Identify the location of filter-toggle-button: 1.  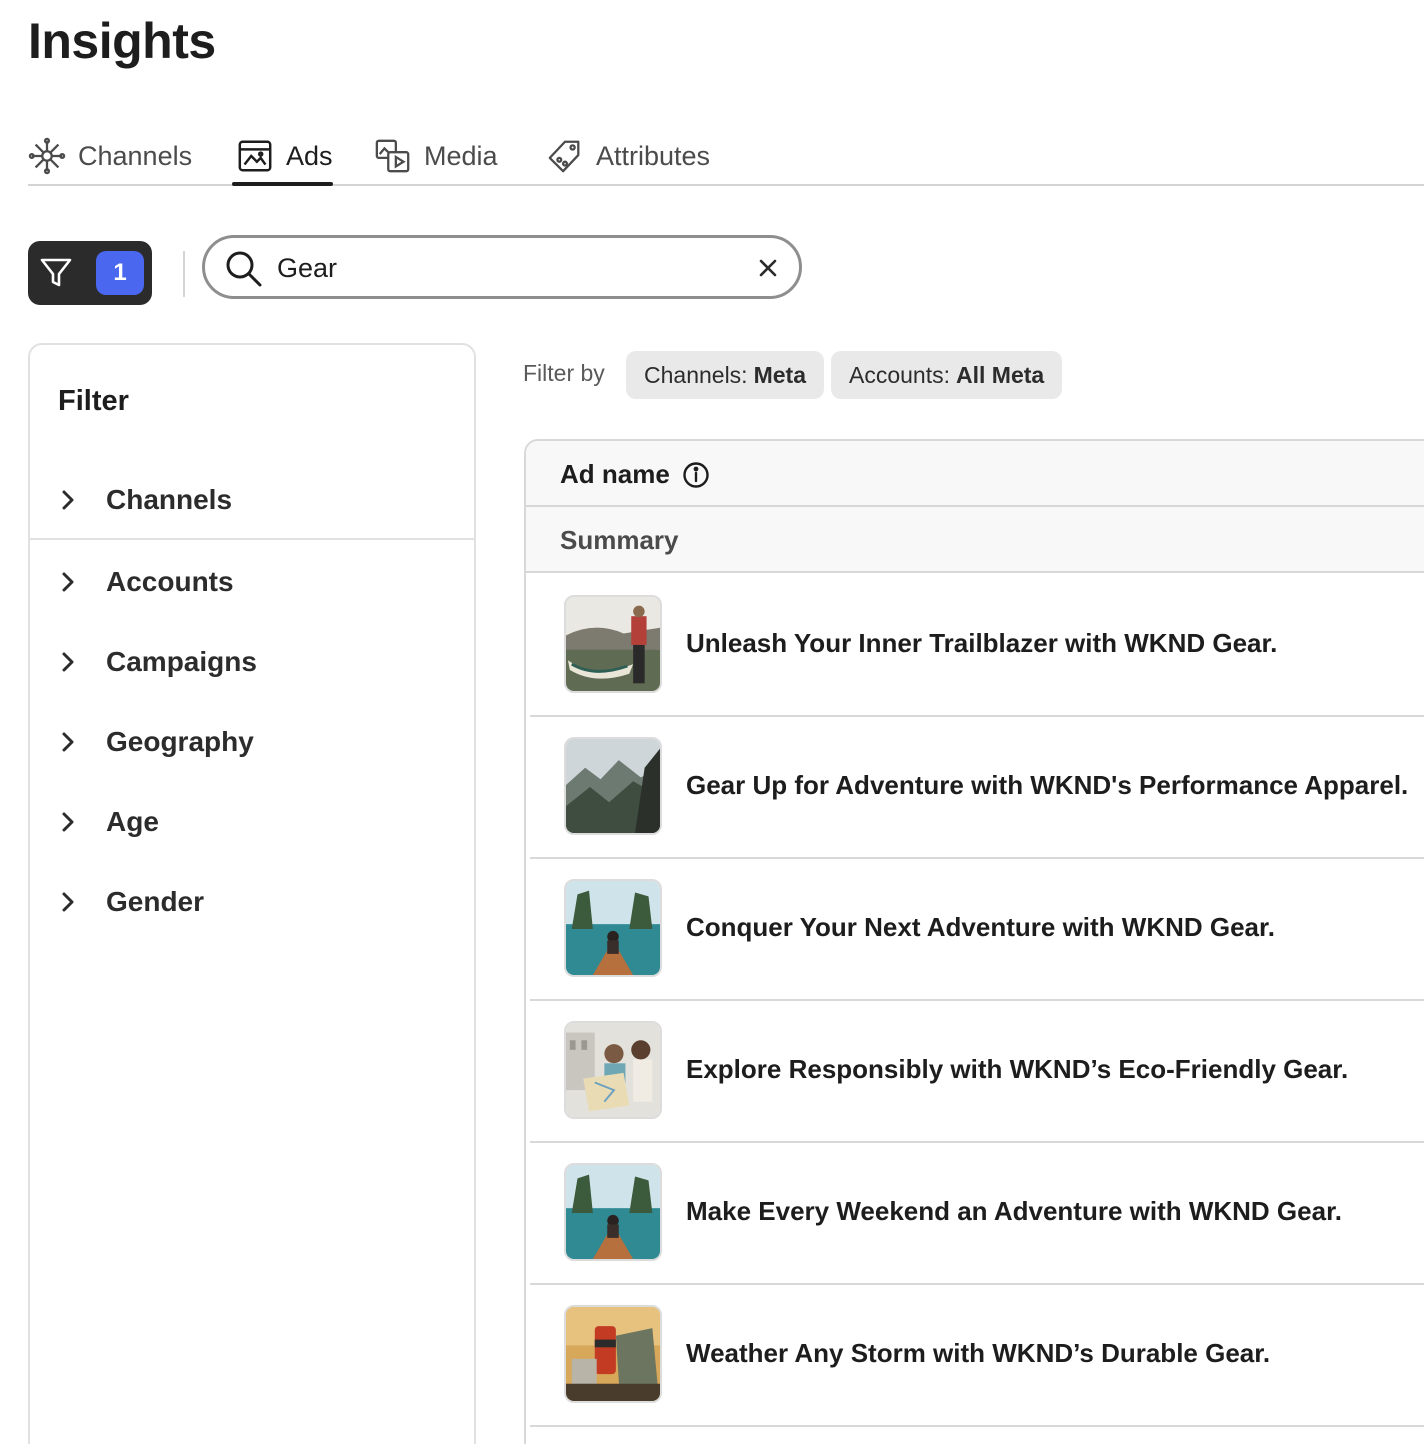
(90, 273).